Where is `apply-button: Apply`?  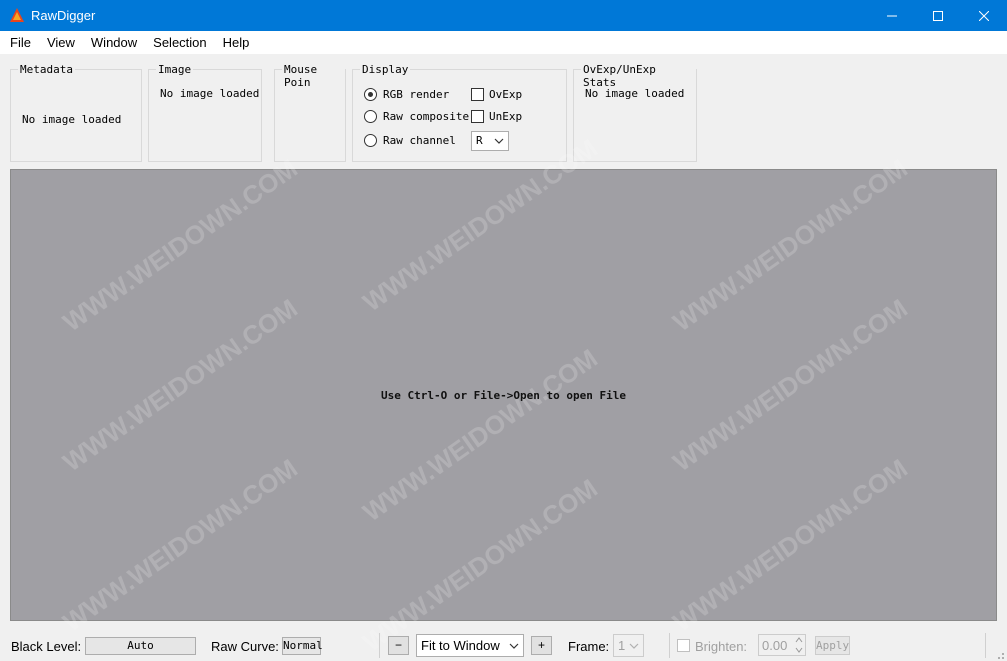
apply-button: Apply is located at coordinates (832, 645).